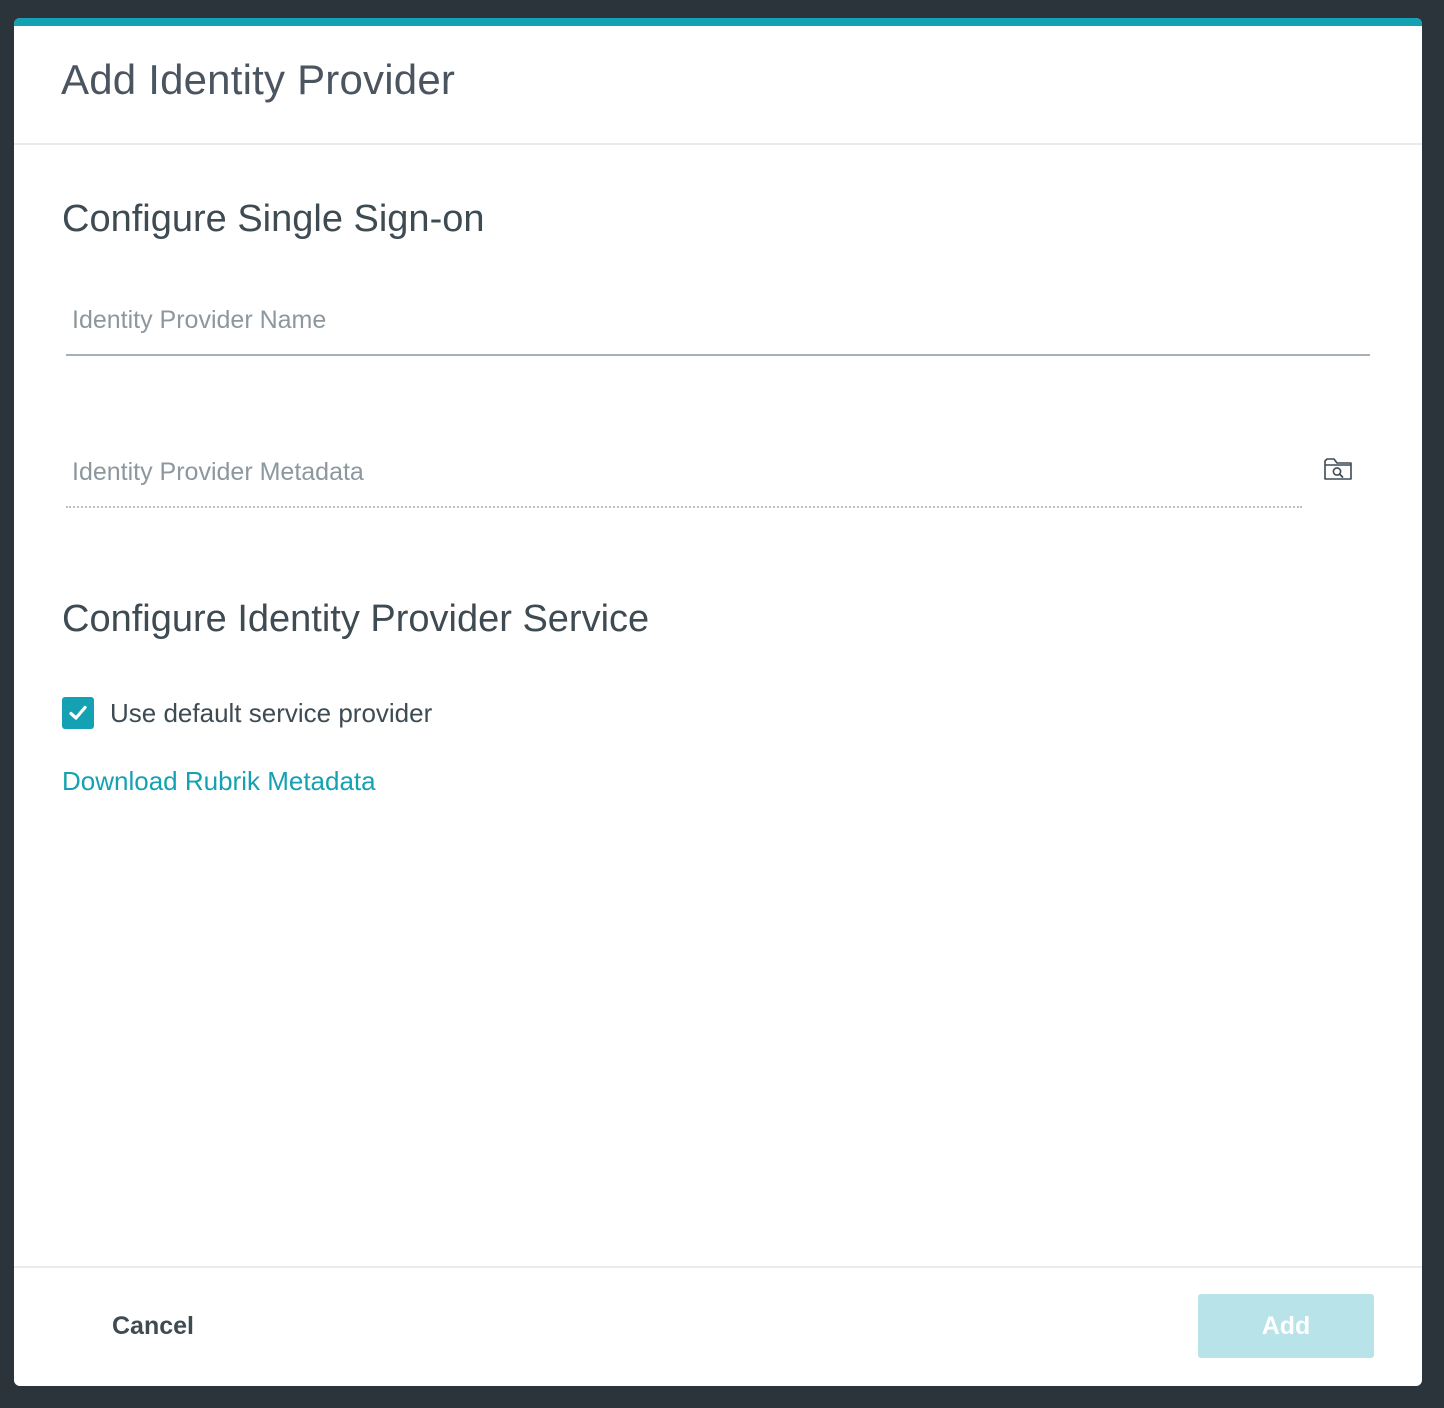  Describe the element at coordinates (219, 781) in the screenshot. I see `download-rubrik-metadata-link: Download Rubrik Metadata` at that location.